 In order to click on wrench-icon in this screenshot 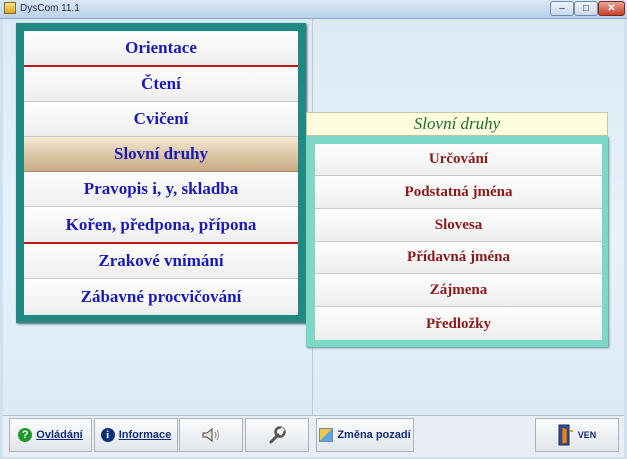, I will do `click(277, 435)`.